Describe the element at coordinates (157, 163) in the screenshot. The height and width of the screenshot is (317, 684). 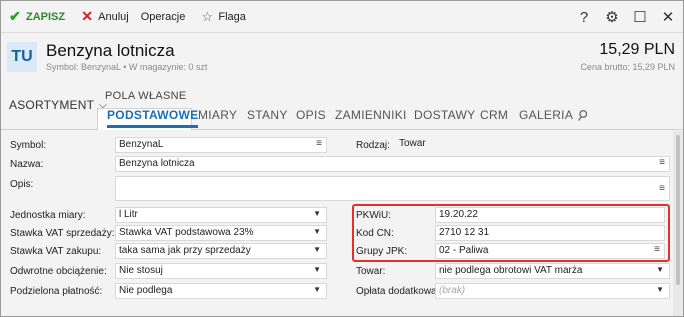
I see `name-value: Benzyna lotnicza` at that location.